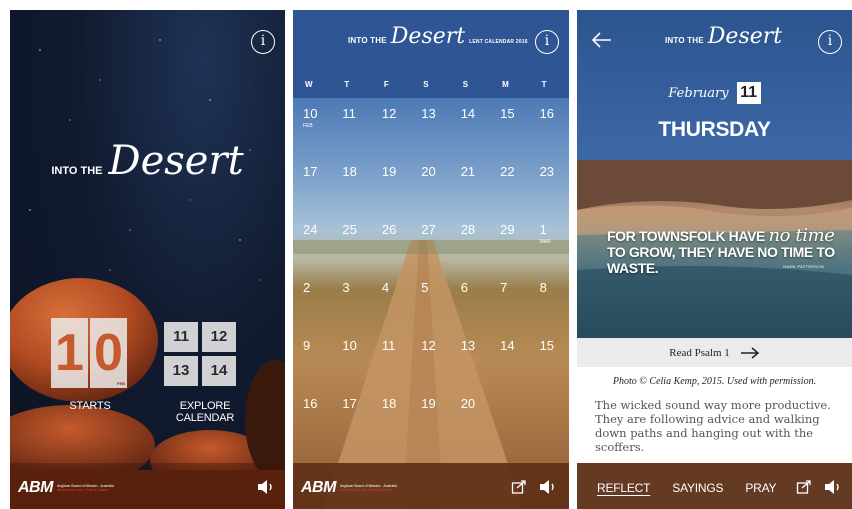 The height and width of the screenshot is (509, 852). What do you see at coordinates (547, 171) in the screenshot?
I see `calendar-day-number: 23` at bounding box center [547, 171].